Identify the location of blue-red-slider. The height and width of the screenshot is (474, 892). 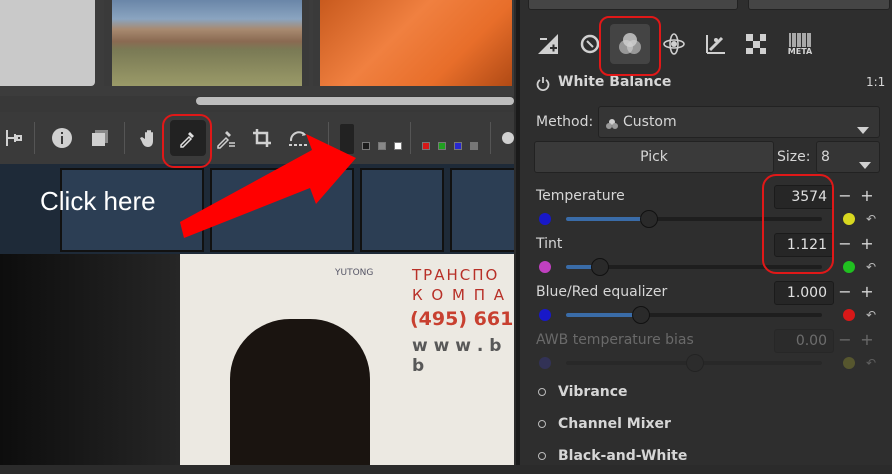
(694, 315).